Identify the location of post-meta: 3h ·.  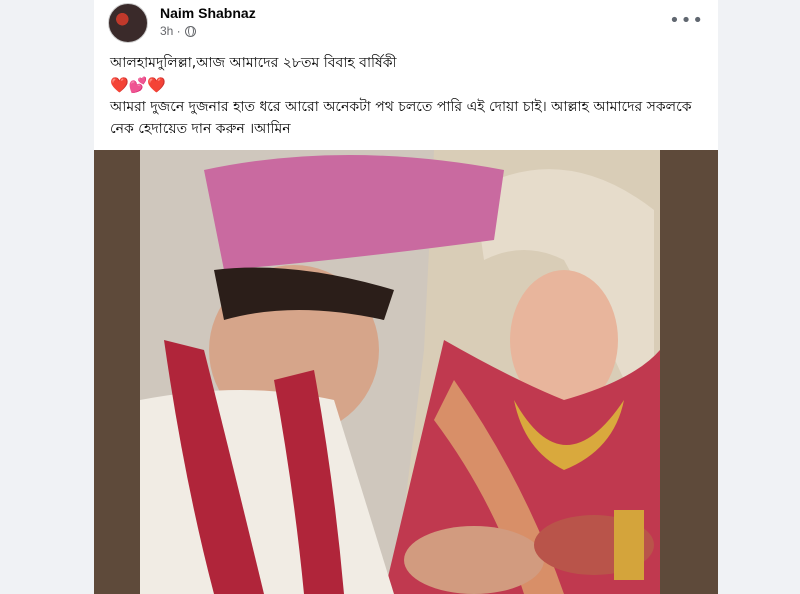
(178, 31).